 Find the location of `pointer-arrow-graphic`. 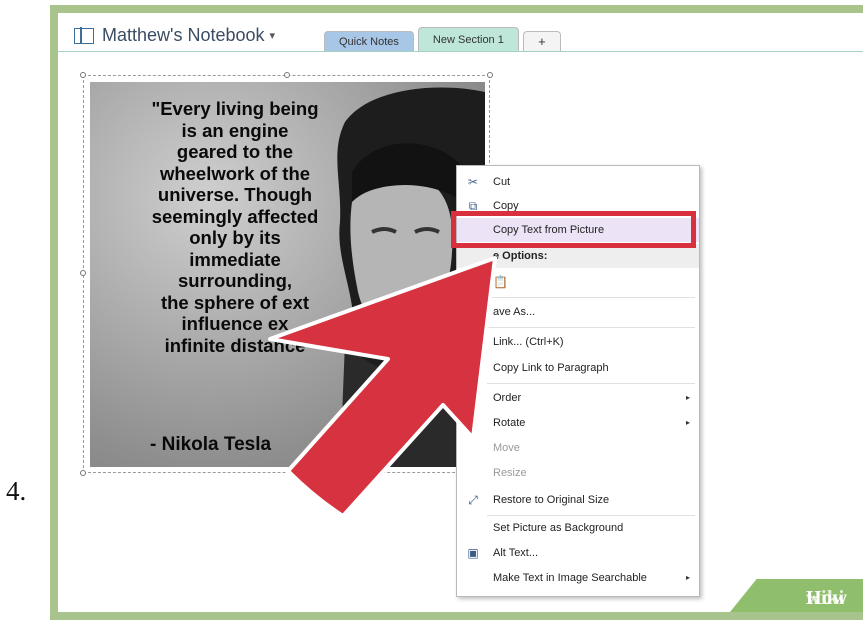

pointer-arrow-graphic is located at coordinates (382, 387).